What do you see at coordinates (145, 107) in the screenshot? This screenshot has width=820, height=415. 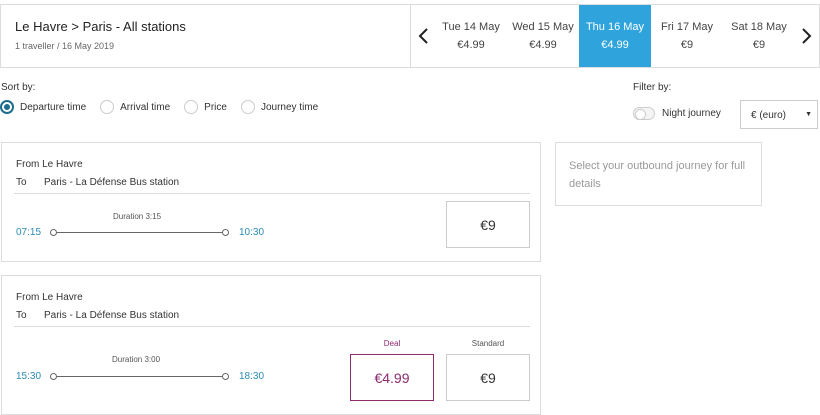 I see `sort-option-label: Arrival time` at bounding box center [145, 107].